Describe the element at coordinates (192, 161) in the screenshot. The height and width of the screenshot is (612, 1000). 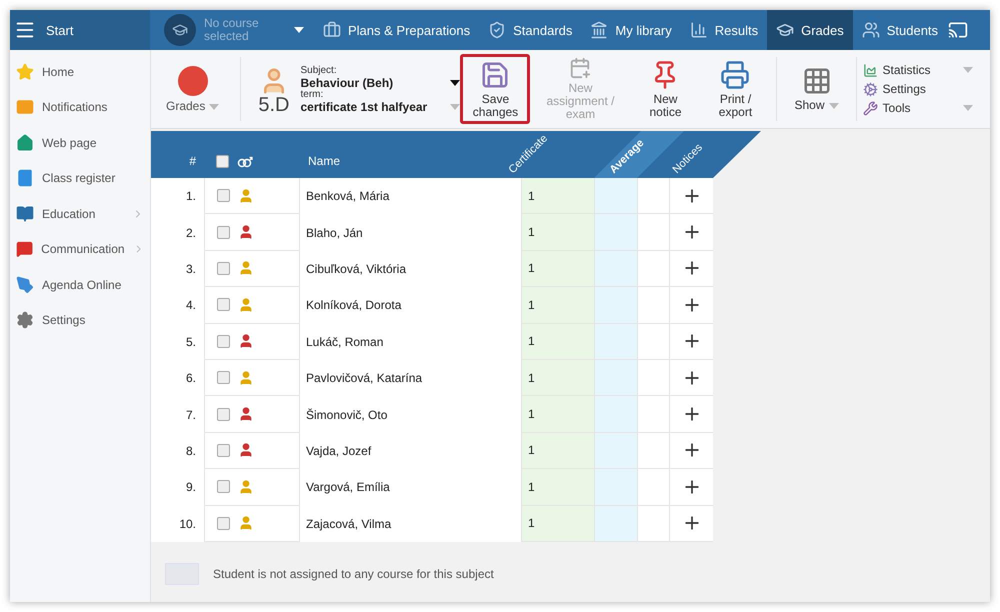
I see `column-header: #` at that location.